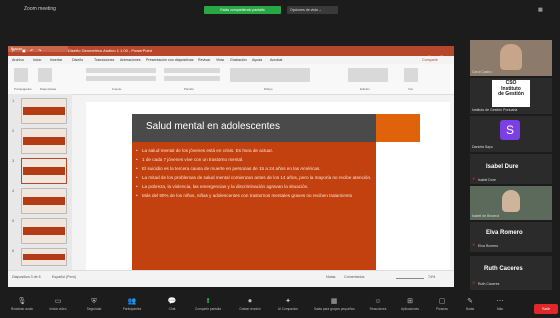 Image resolution: width=560 pixels, height=318 pixels. I want to click on comments-button: Comentarios, so click(354, 277).